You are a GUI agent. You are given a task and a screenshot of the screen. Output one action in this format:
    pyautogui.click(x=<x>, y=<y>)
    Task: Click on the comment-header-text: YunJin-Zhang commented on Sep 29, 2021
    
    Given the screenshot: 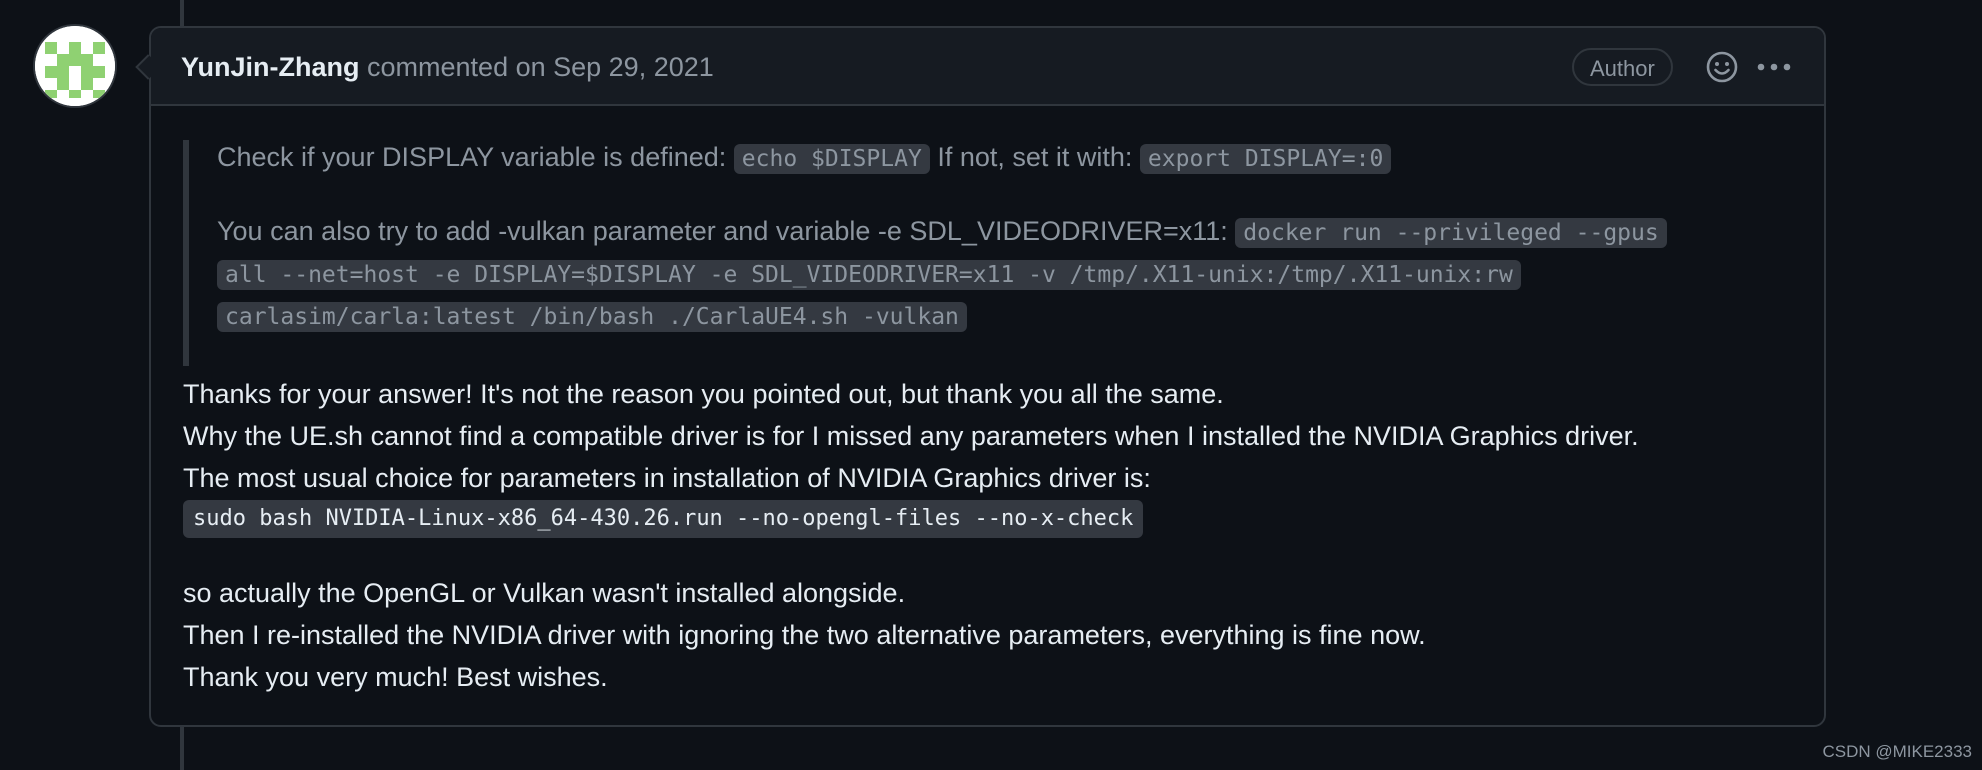 What is the action you would take?
    pyautogui.click(x=447, y=67)
    